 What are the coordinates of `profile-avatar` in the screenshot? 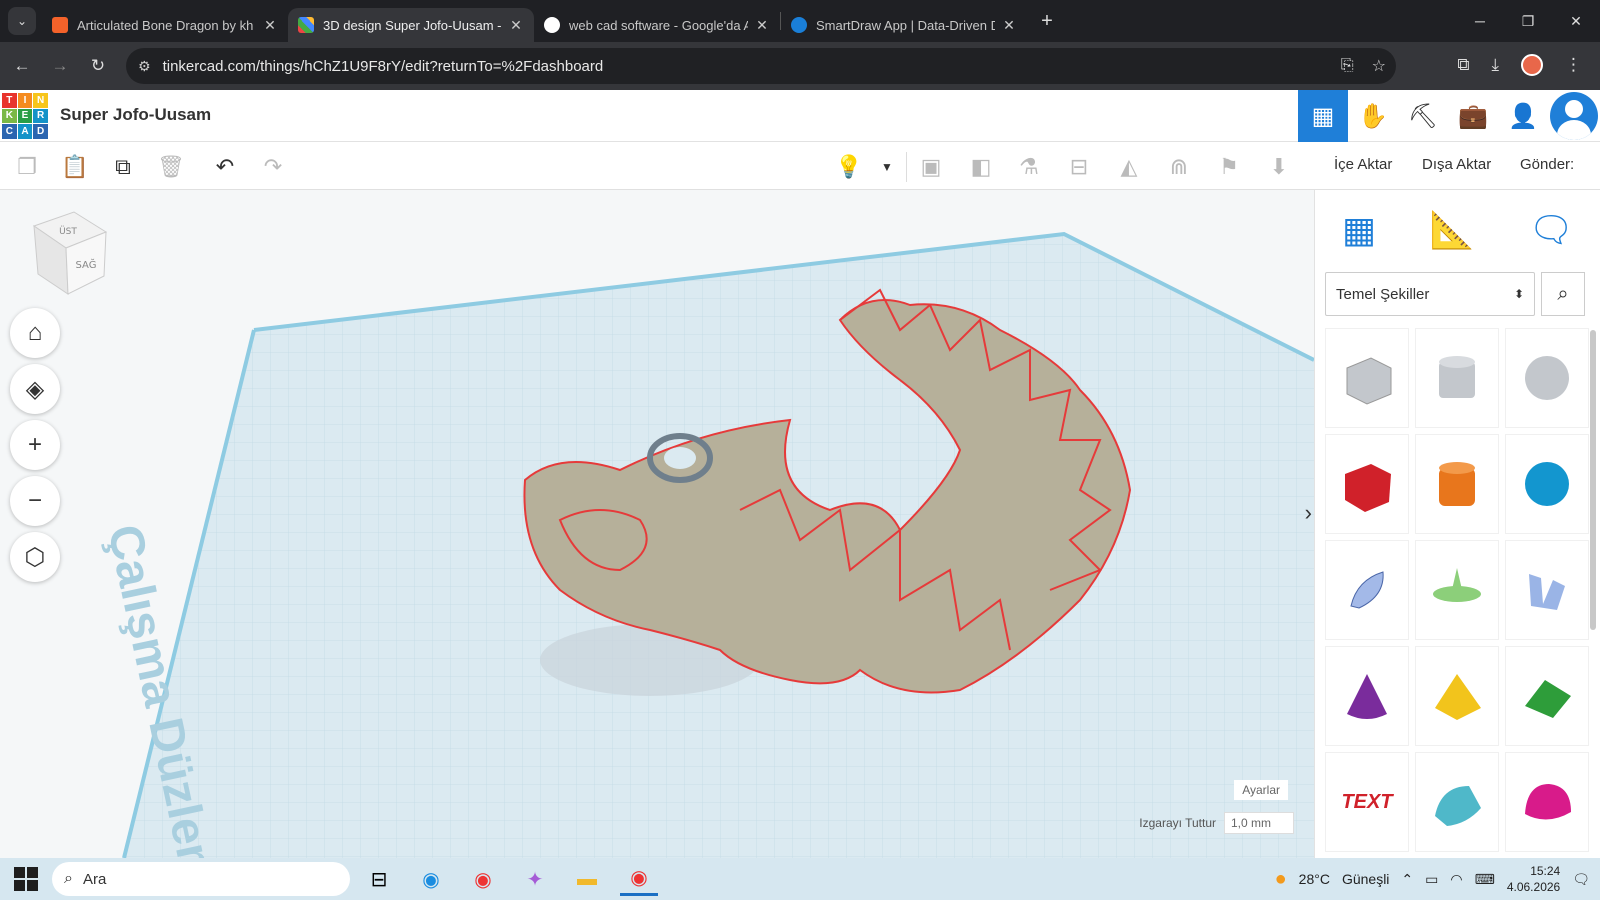 It's located at (1532, 65).